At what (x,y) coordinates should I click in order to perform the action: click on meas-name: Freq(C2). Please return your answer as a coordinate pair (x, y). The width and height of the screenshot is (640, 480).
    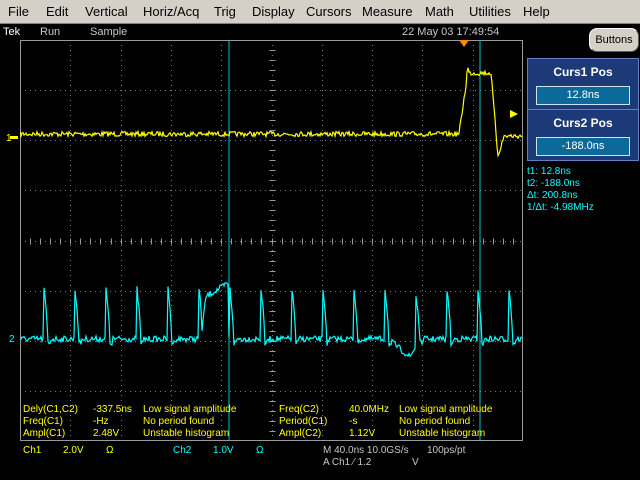
    Looking at the image, I should click on (299, 409).